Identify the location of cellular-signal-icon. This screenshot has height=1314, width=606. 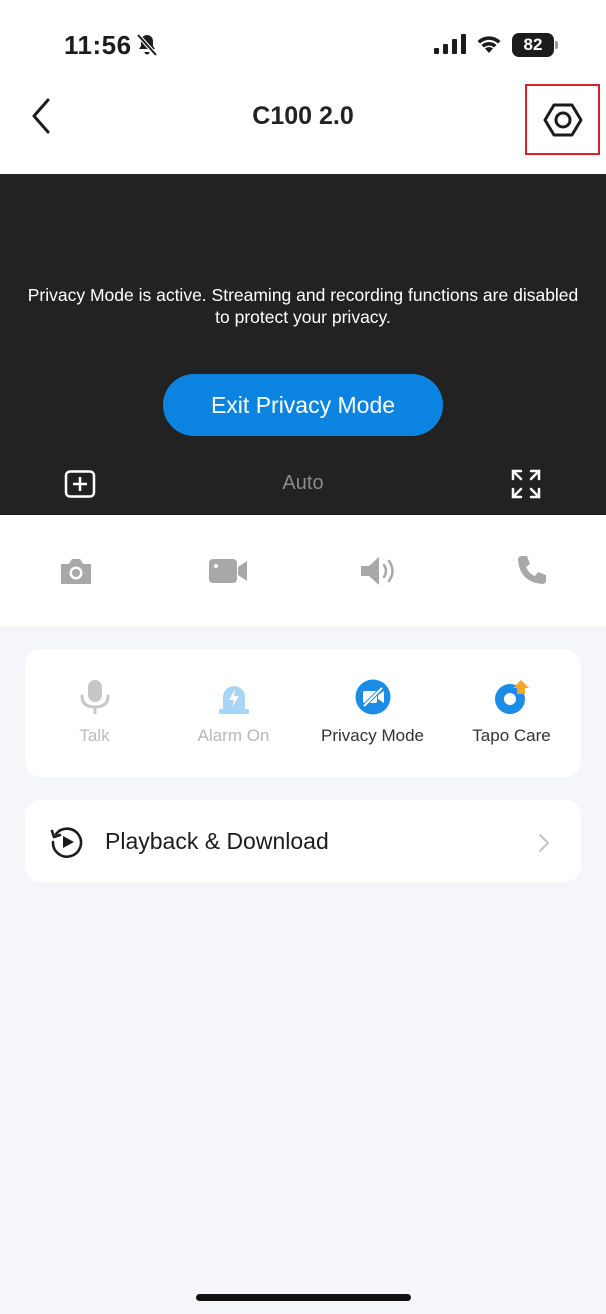
(450, 44).